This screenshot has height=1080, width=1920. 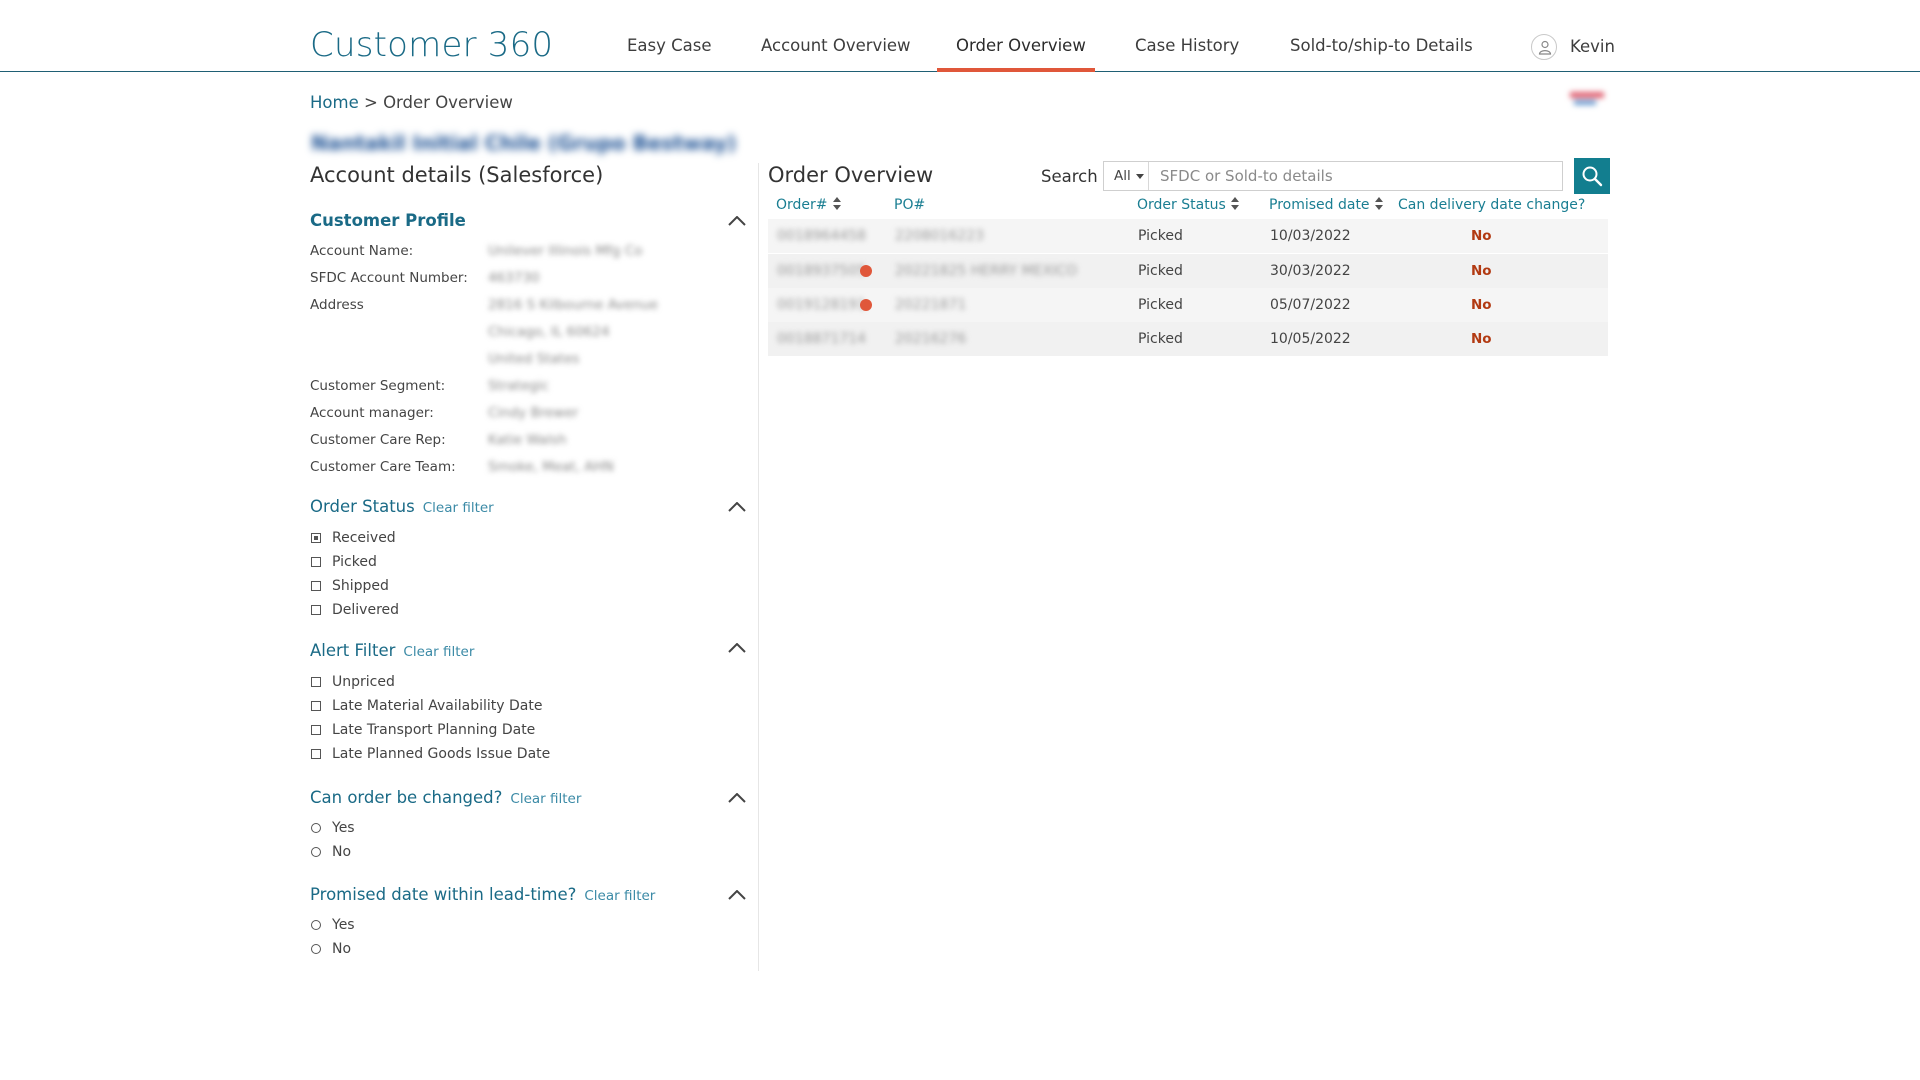 I want to click on cell-order: 0019128191, so click(x=821, y=305).